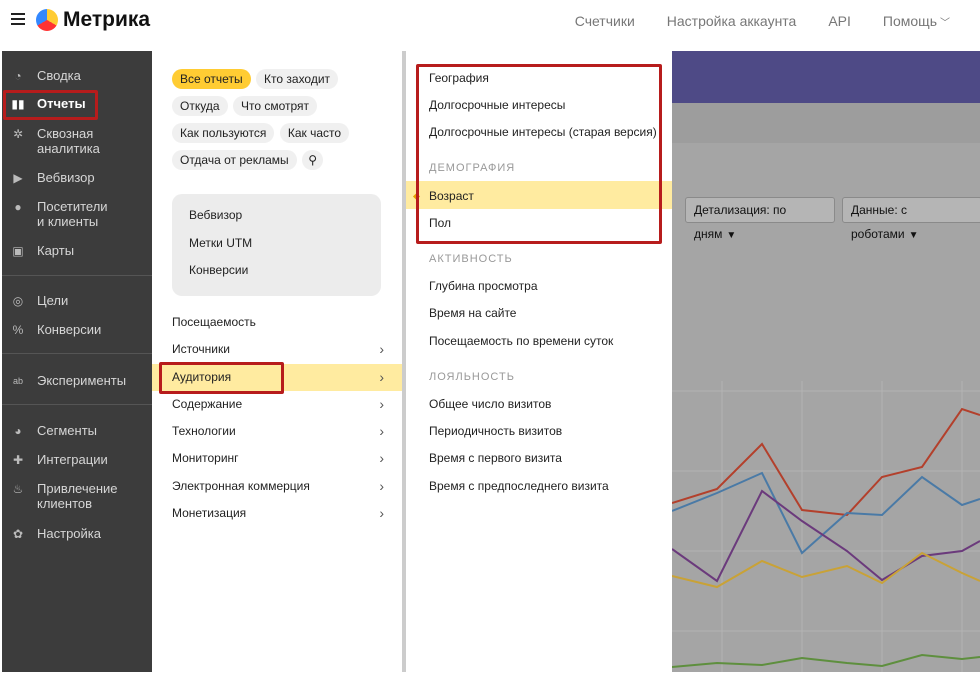 Image resolution: width=980 pixels, height=674 pixels. Describe the element at coordinates (211, 79) in the screenshot. I see `chip-all-reports: Все отчеты` at that location.